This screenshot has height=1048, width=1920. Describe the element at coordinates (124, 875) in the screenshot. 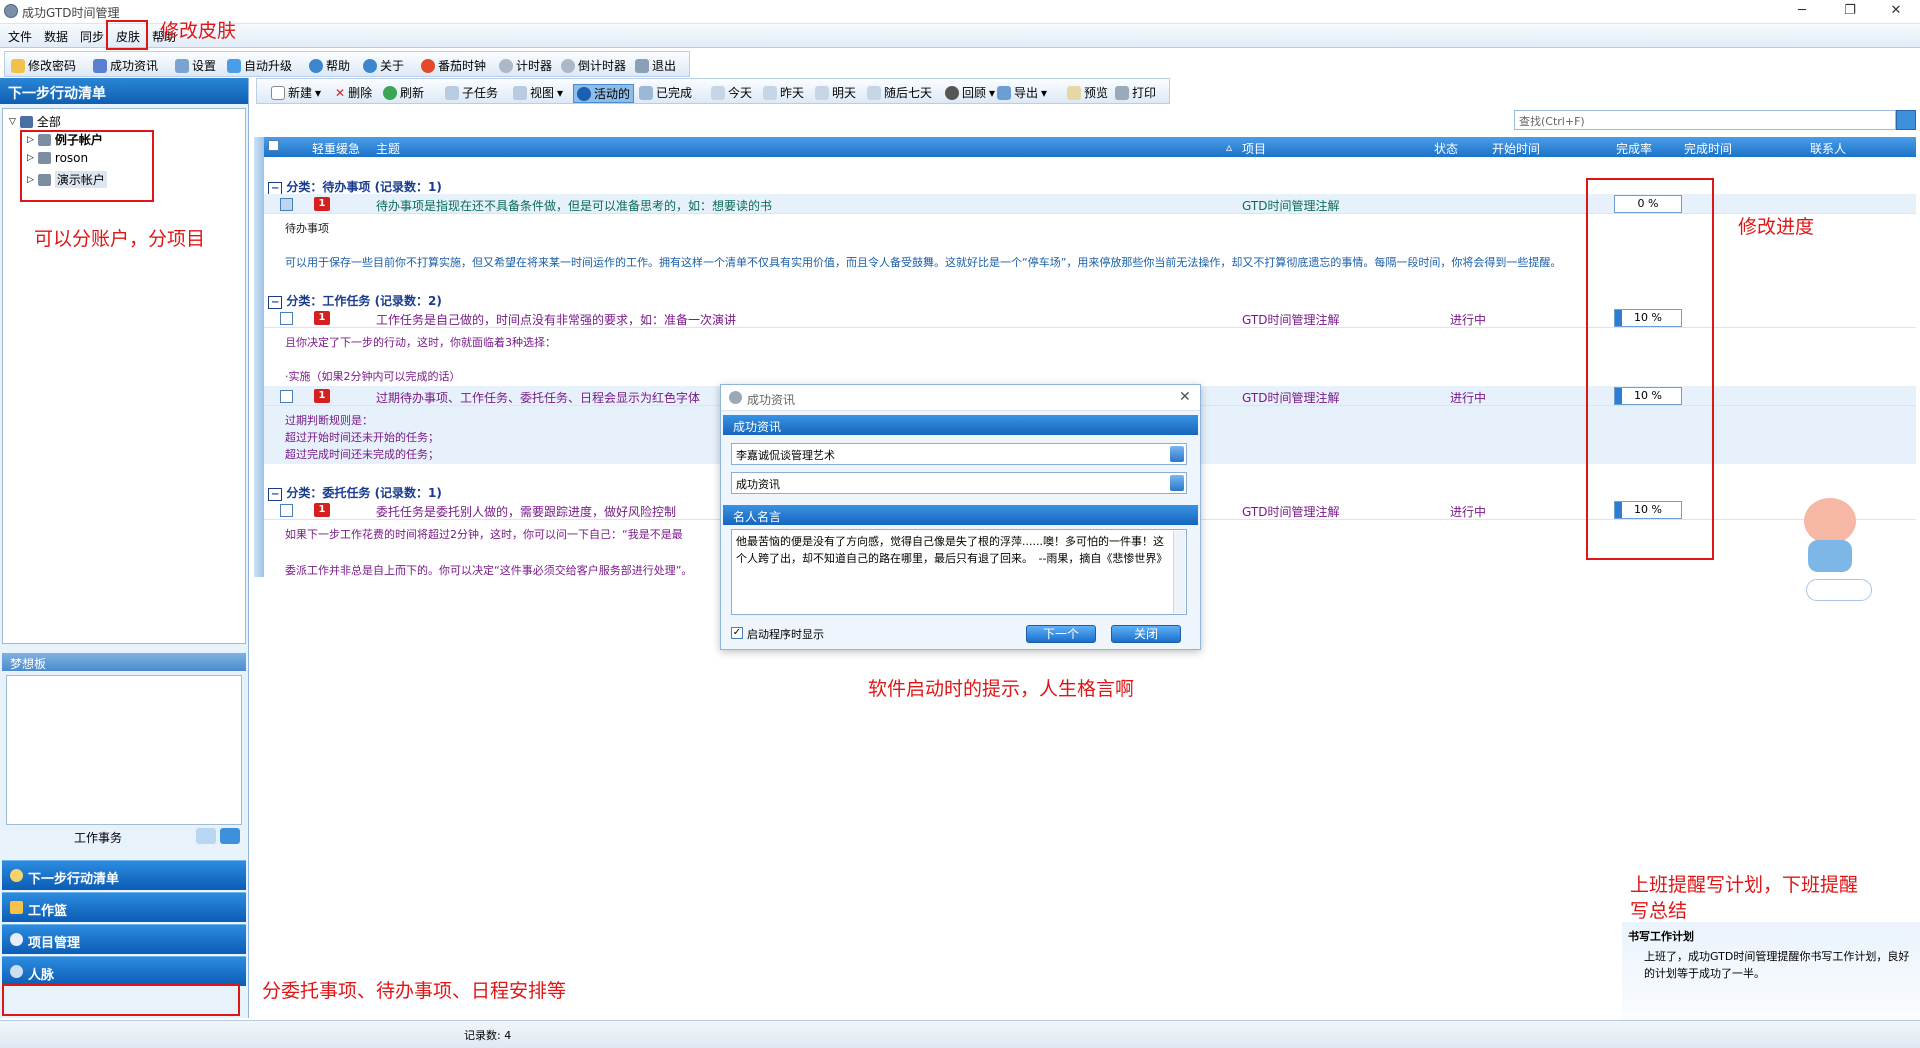

I see `nav-next-actions: 下一步行动清单` at that location.